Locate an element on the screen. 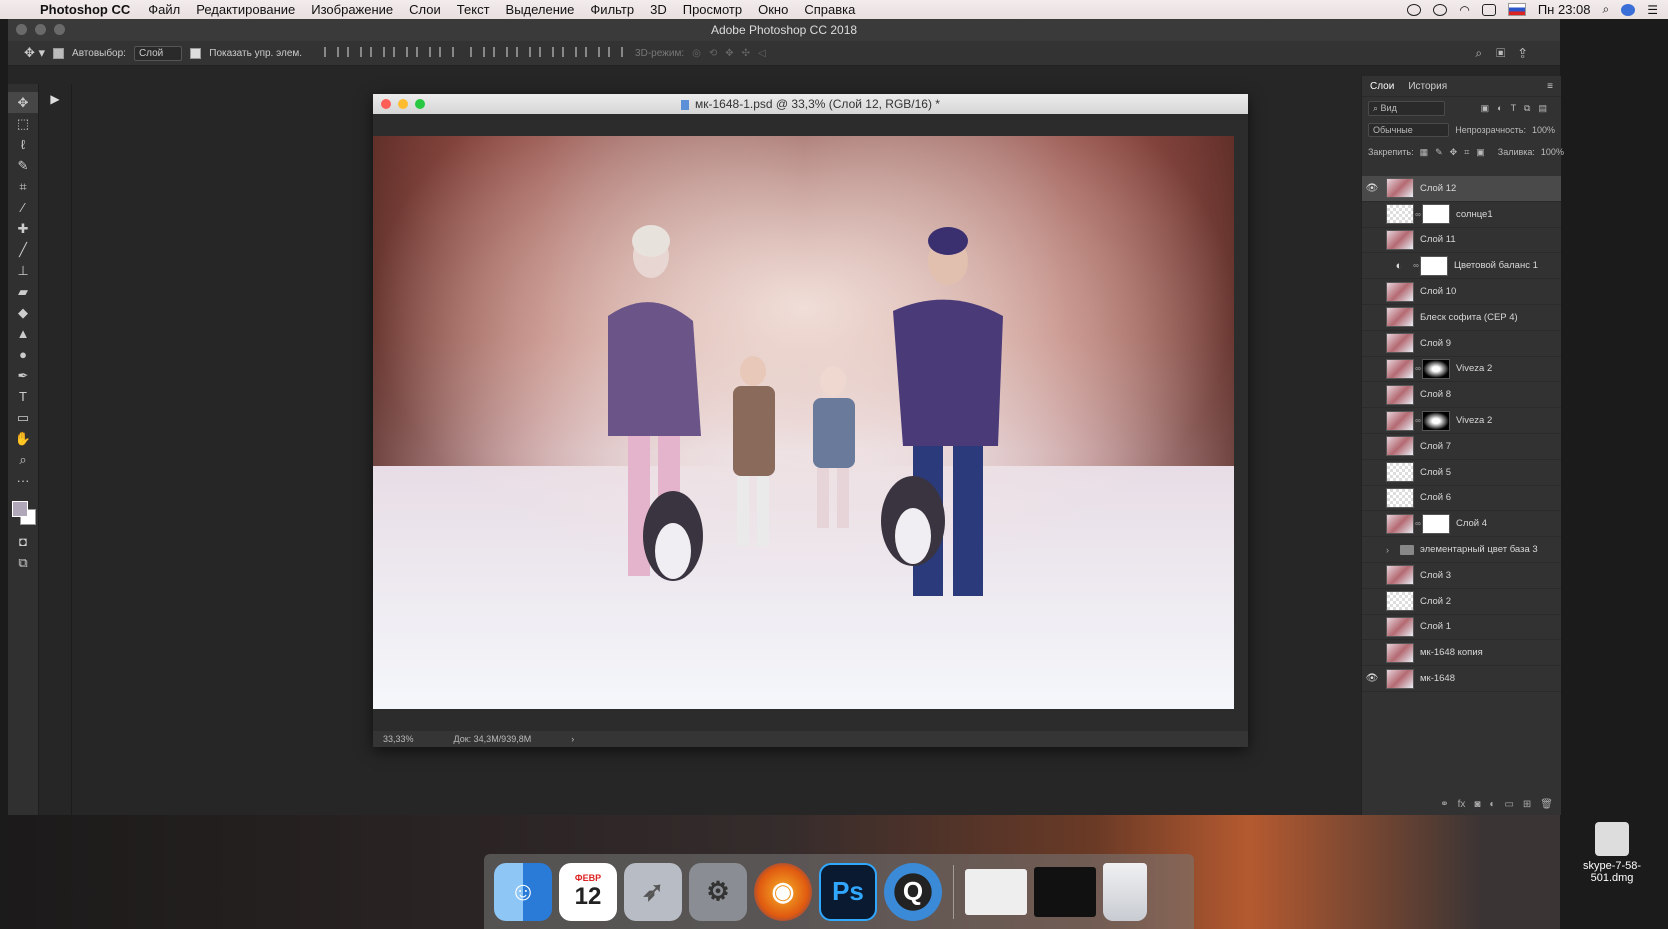  screen-mode-icon: ⧉ is located at coordinates (23, 562).